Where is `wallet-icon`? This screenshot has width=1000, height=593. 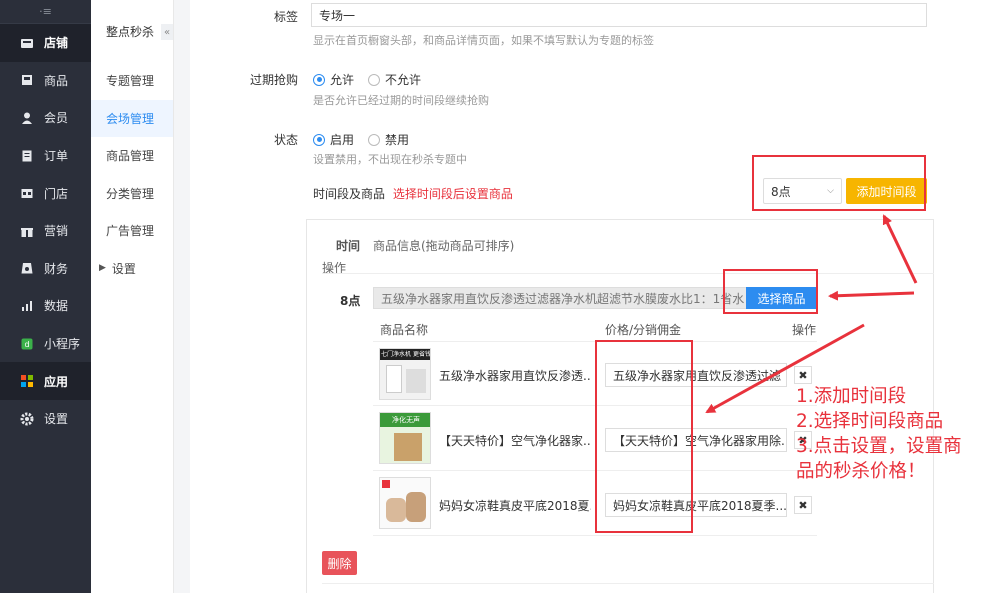 wallet-icon is located at coordinates (27, 268).